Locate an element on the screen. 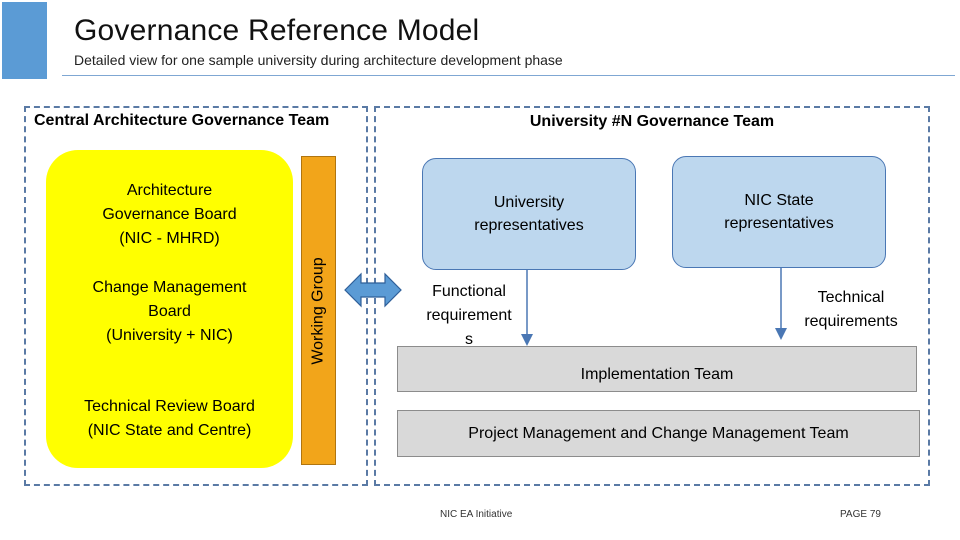 This screenshot has width=960, height=540. technical-requirements-label: Technical requirements is located at coordinates (851, 309).